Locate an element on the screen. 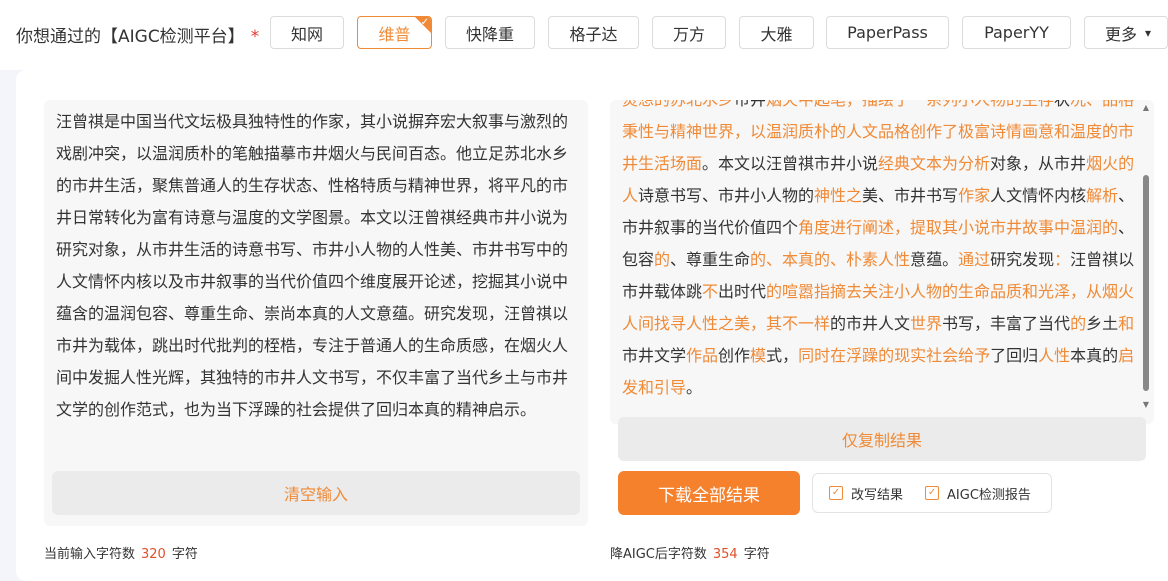  highlighted-segment: 作品 is located at coordinates (702, 355).